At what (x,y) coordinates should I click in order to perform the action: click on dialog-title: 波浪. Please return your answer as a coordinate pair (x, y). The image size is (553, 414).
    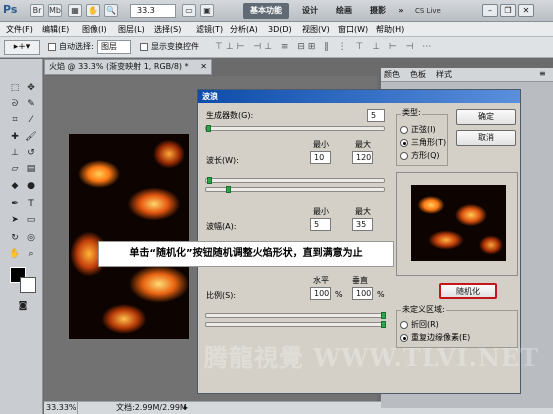
    Looking at the image, I should click on (359, 96).